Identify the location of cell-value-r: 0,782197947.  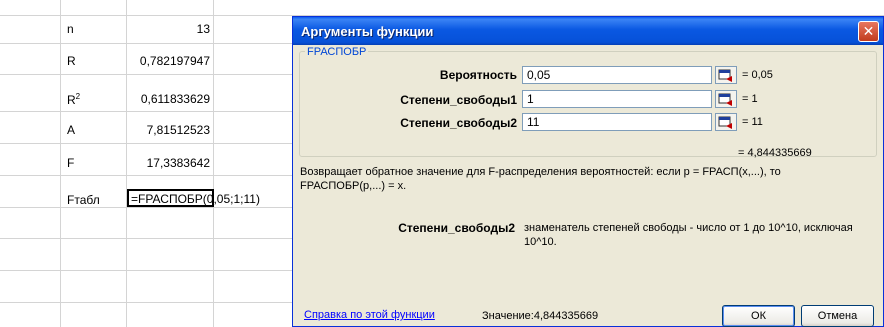
(175, 61).